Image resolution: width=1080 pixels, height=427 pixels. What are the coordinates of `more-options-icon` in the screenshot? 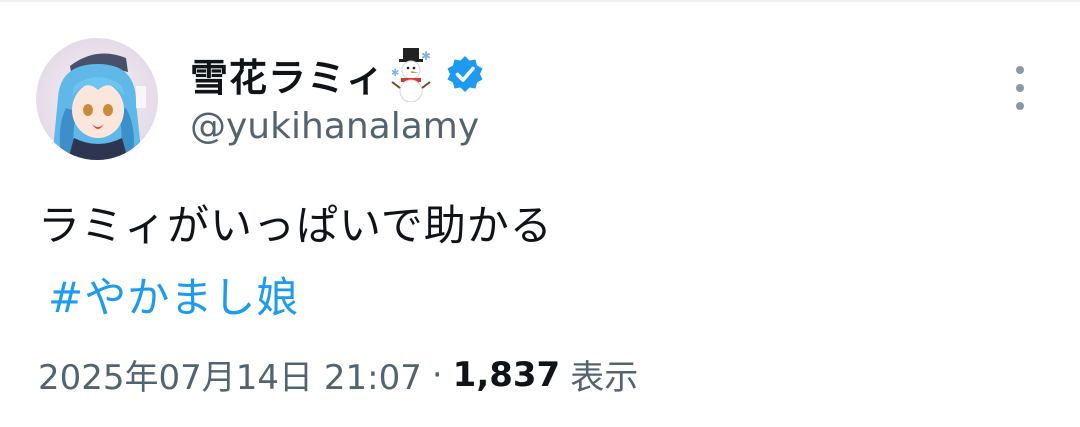 It's located at (1020, 88).